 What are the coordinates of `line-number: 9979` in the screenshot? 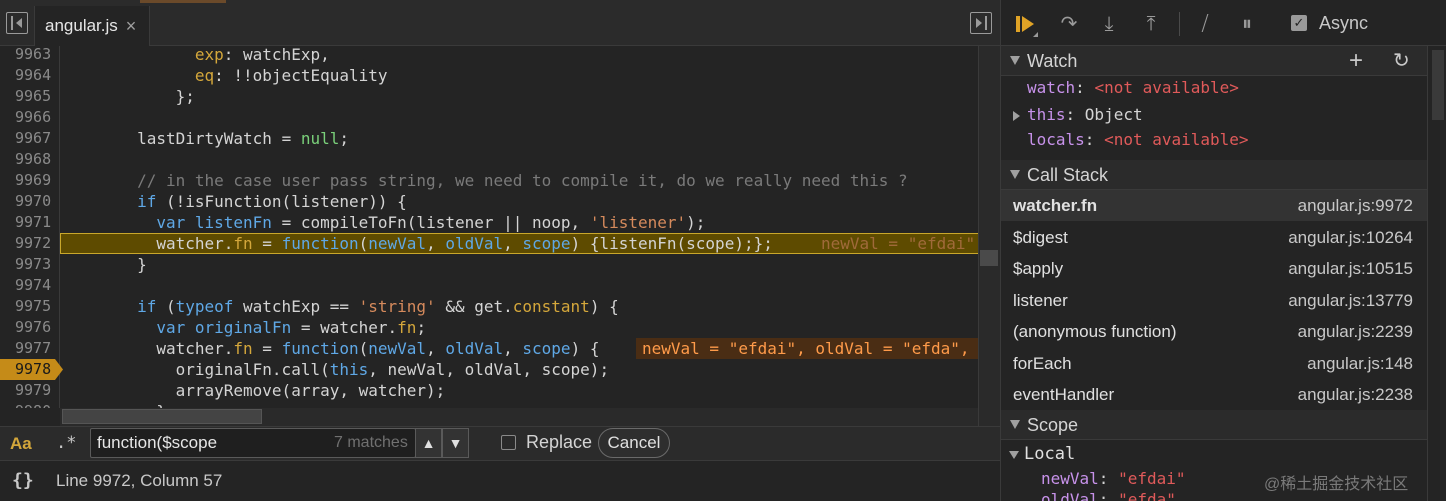 It's located at (30, 390).